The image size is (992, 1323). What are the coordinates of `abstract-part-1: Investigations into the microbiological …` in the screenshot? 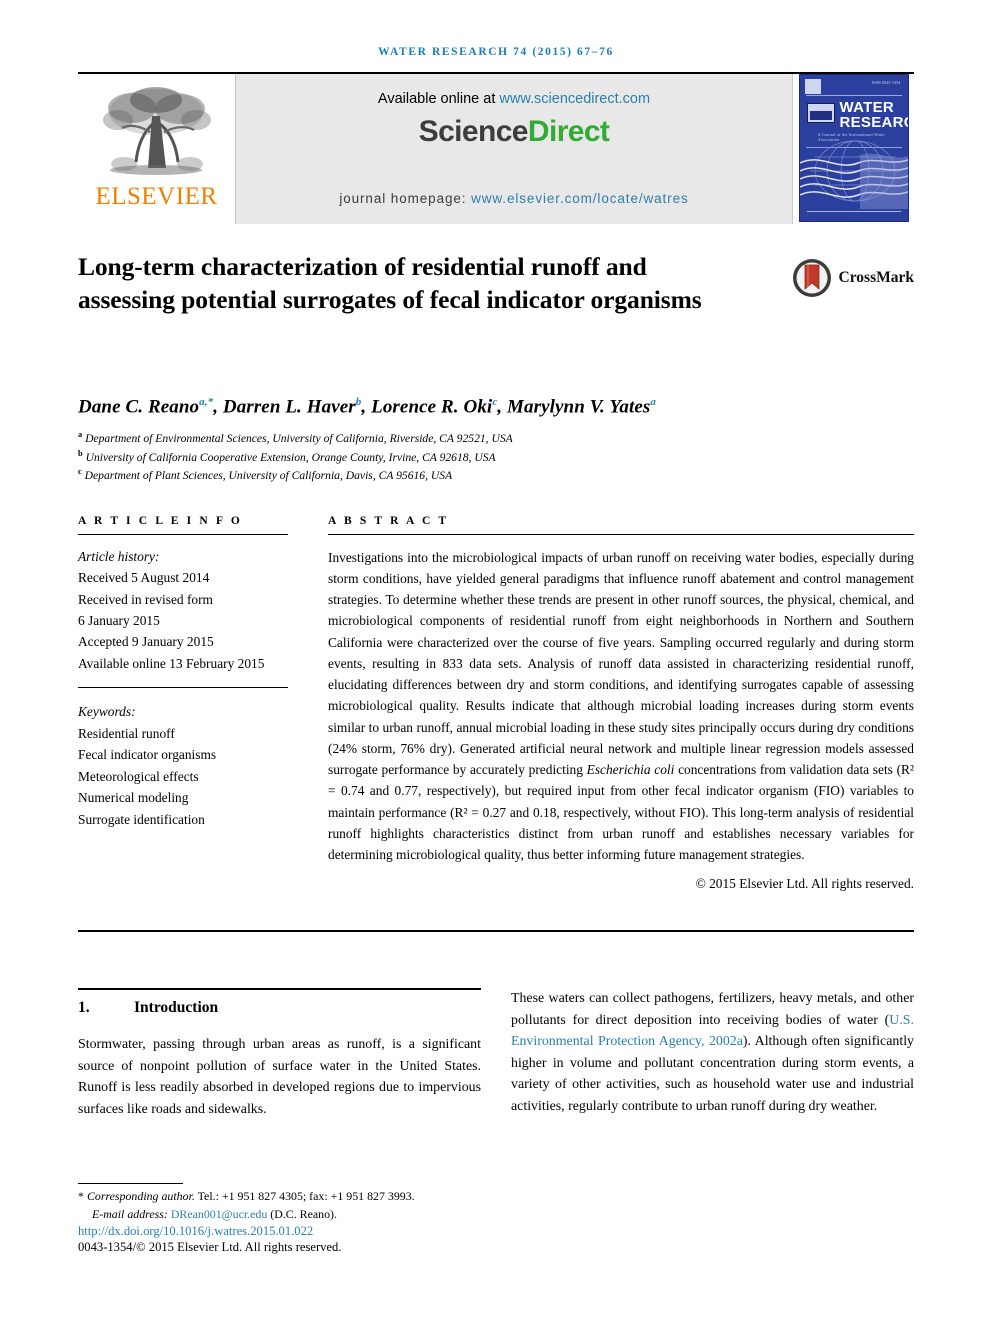 It's located at (621, 663).